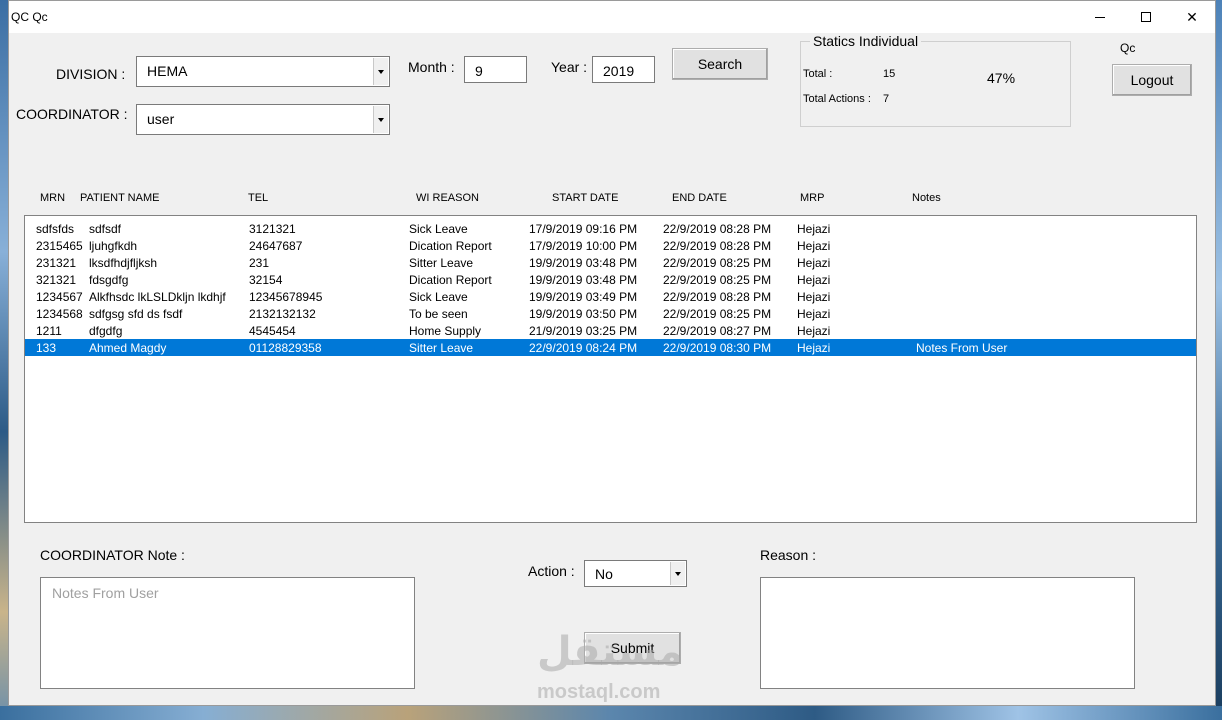 Image resolution: width=1222 pixels, height=720 pixels. I want to click on logout-button: Logout, so click(1152, 80).